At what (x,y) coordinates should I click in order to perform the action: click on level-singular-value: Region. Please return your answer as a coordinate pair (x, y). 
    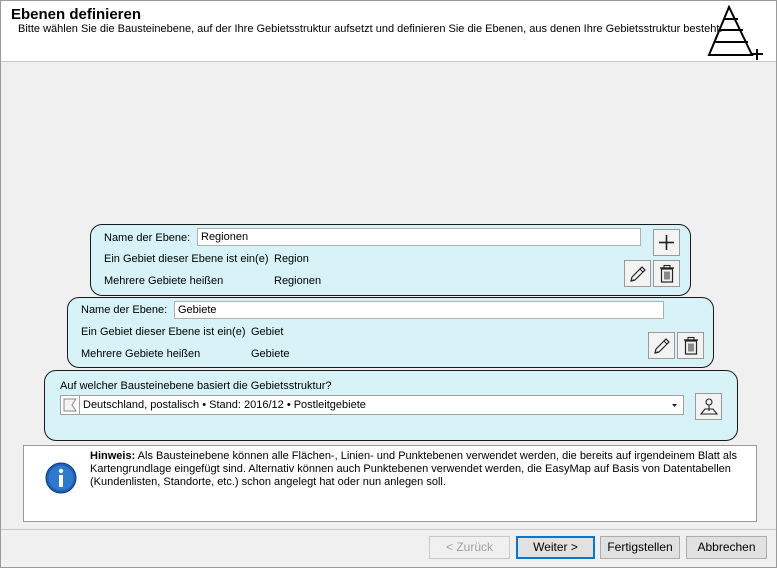
    Looking at the image, I should click on (291, 259).